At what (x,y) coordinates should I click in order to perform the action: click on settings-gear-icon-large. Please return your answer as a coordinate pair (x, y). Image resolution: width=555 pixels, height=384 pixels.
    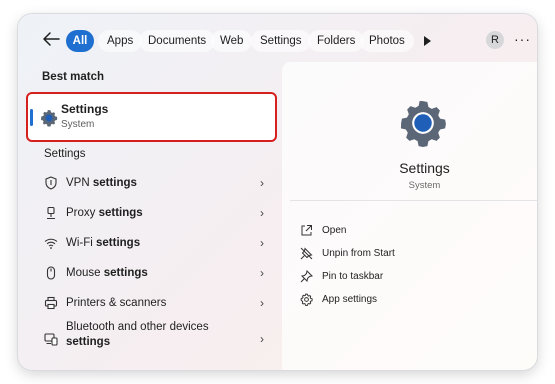
    Looking at the image, I should click on (423, 123).